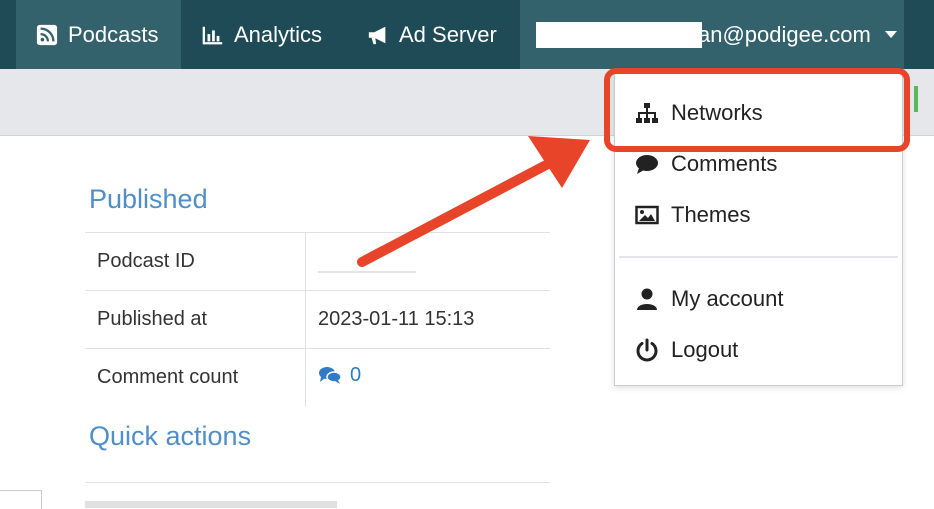 The height and width of the screenshot is (509, 934). What do you see at coordinates (195, 377) in the screenshot?
I see `row-label: Comment count` at bounding box center [195, 377].